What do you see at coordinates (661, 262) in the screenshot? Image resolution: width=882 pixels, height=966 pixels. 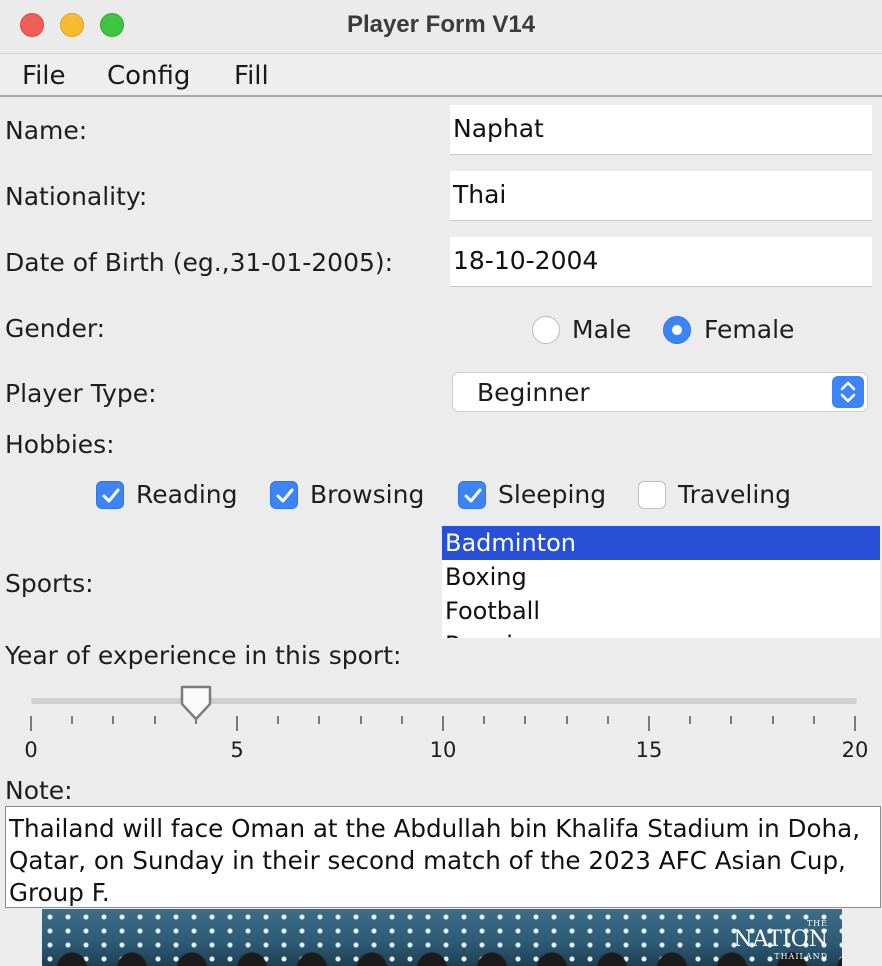 I see `dob-field: 18-10-2004` at bounding box center [661, 262].